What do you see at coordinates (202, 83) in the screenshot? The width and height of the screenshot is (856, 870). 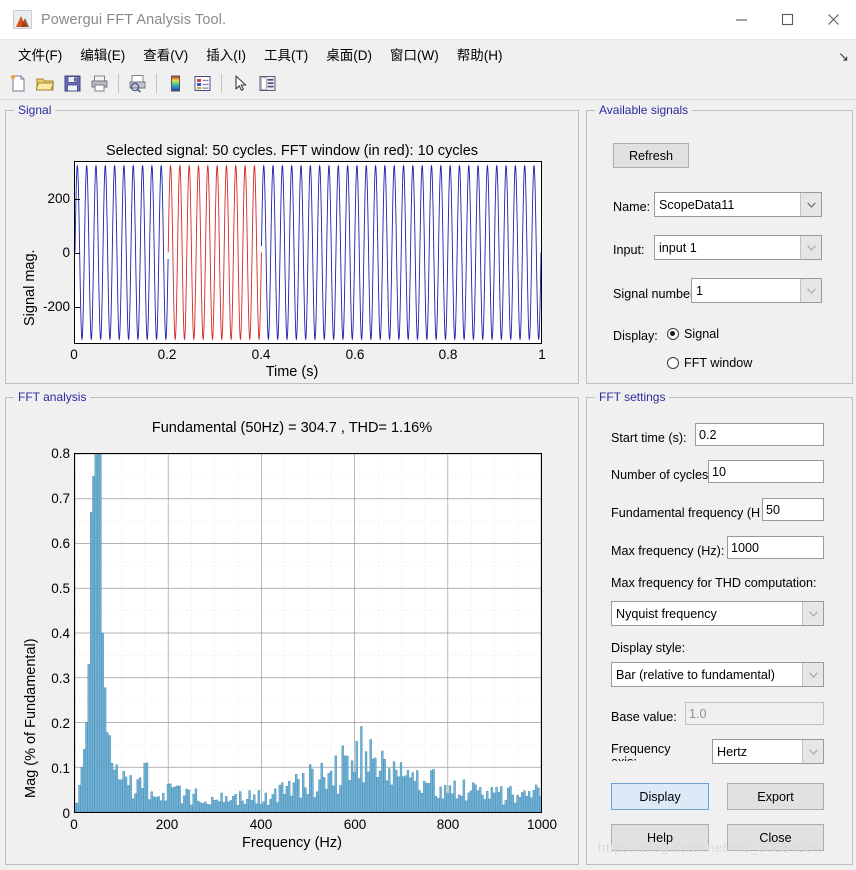 I see `legend-icon` at bounding box center [202, 83].